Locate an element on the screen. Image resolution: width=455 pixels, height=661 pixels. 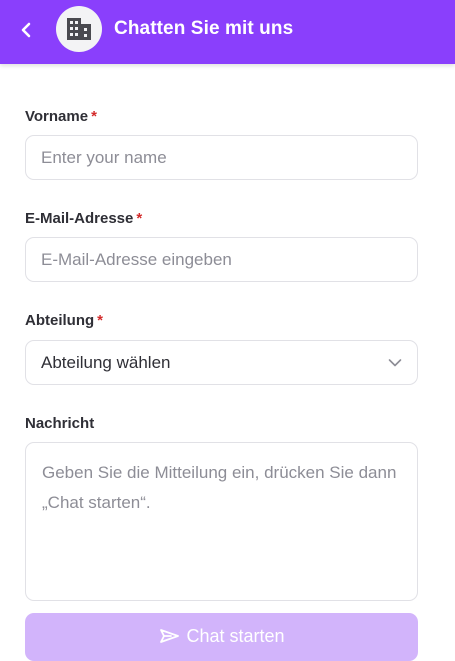
first-name-input is located at coordinates (221, 157).